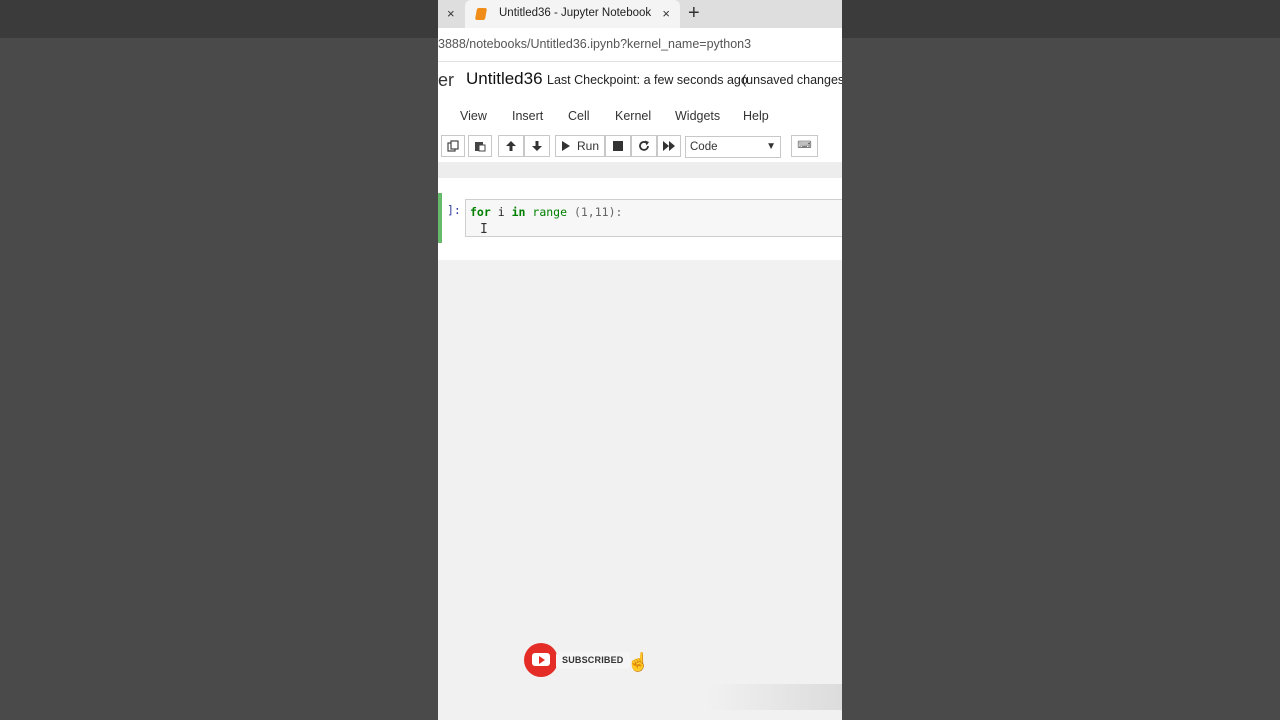 The height and width of the screenshot is (720, 1280). What do you see at coordinates (653, 218) in the screenshot?
I see `cell-editor: for i in range (1,11): I` at bounding box center [653, 218].